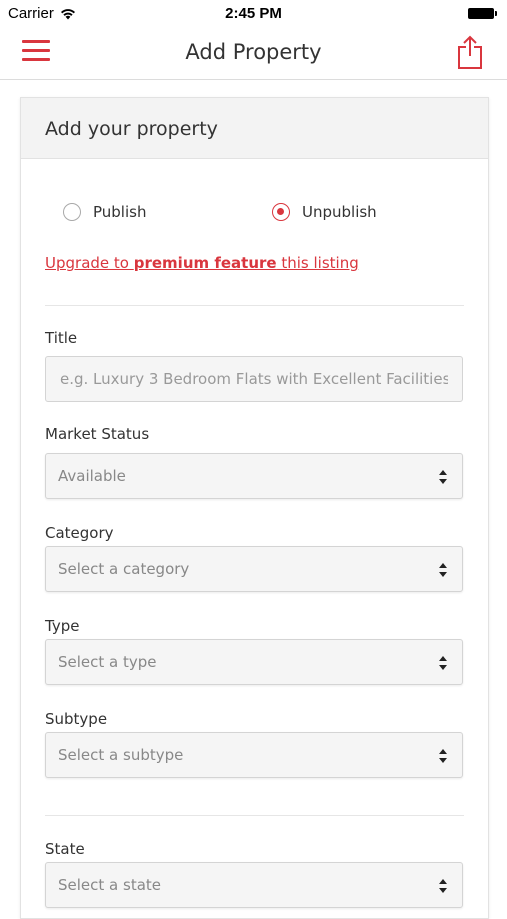 The image size is (507, 919). I want to click on upgrade-suffix: this listing, so click(317, 263).